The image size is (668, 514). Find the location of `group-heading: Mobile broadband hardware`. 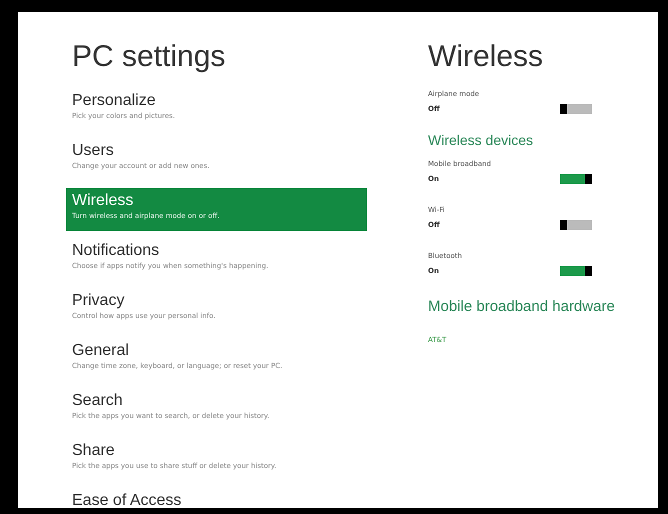

group-heading: Mobile broadband hardware is located at coordinates (522, 306).